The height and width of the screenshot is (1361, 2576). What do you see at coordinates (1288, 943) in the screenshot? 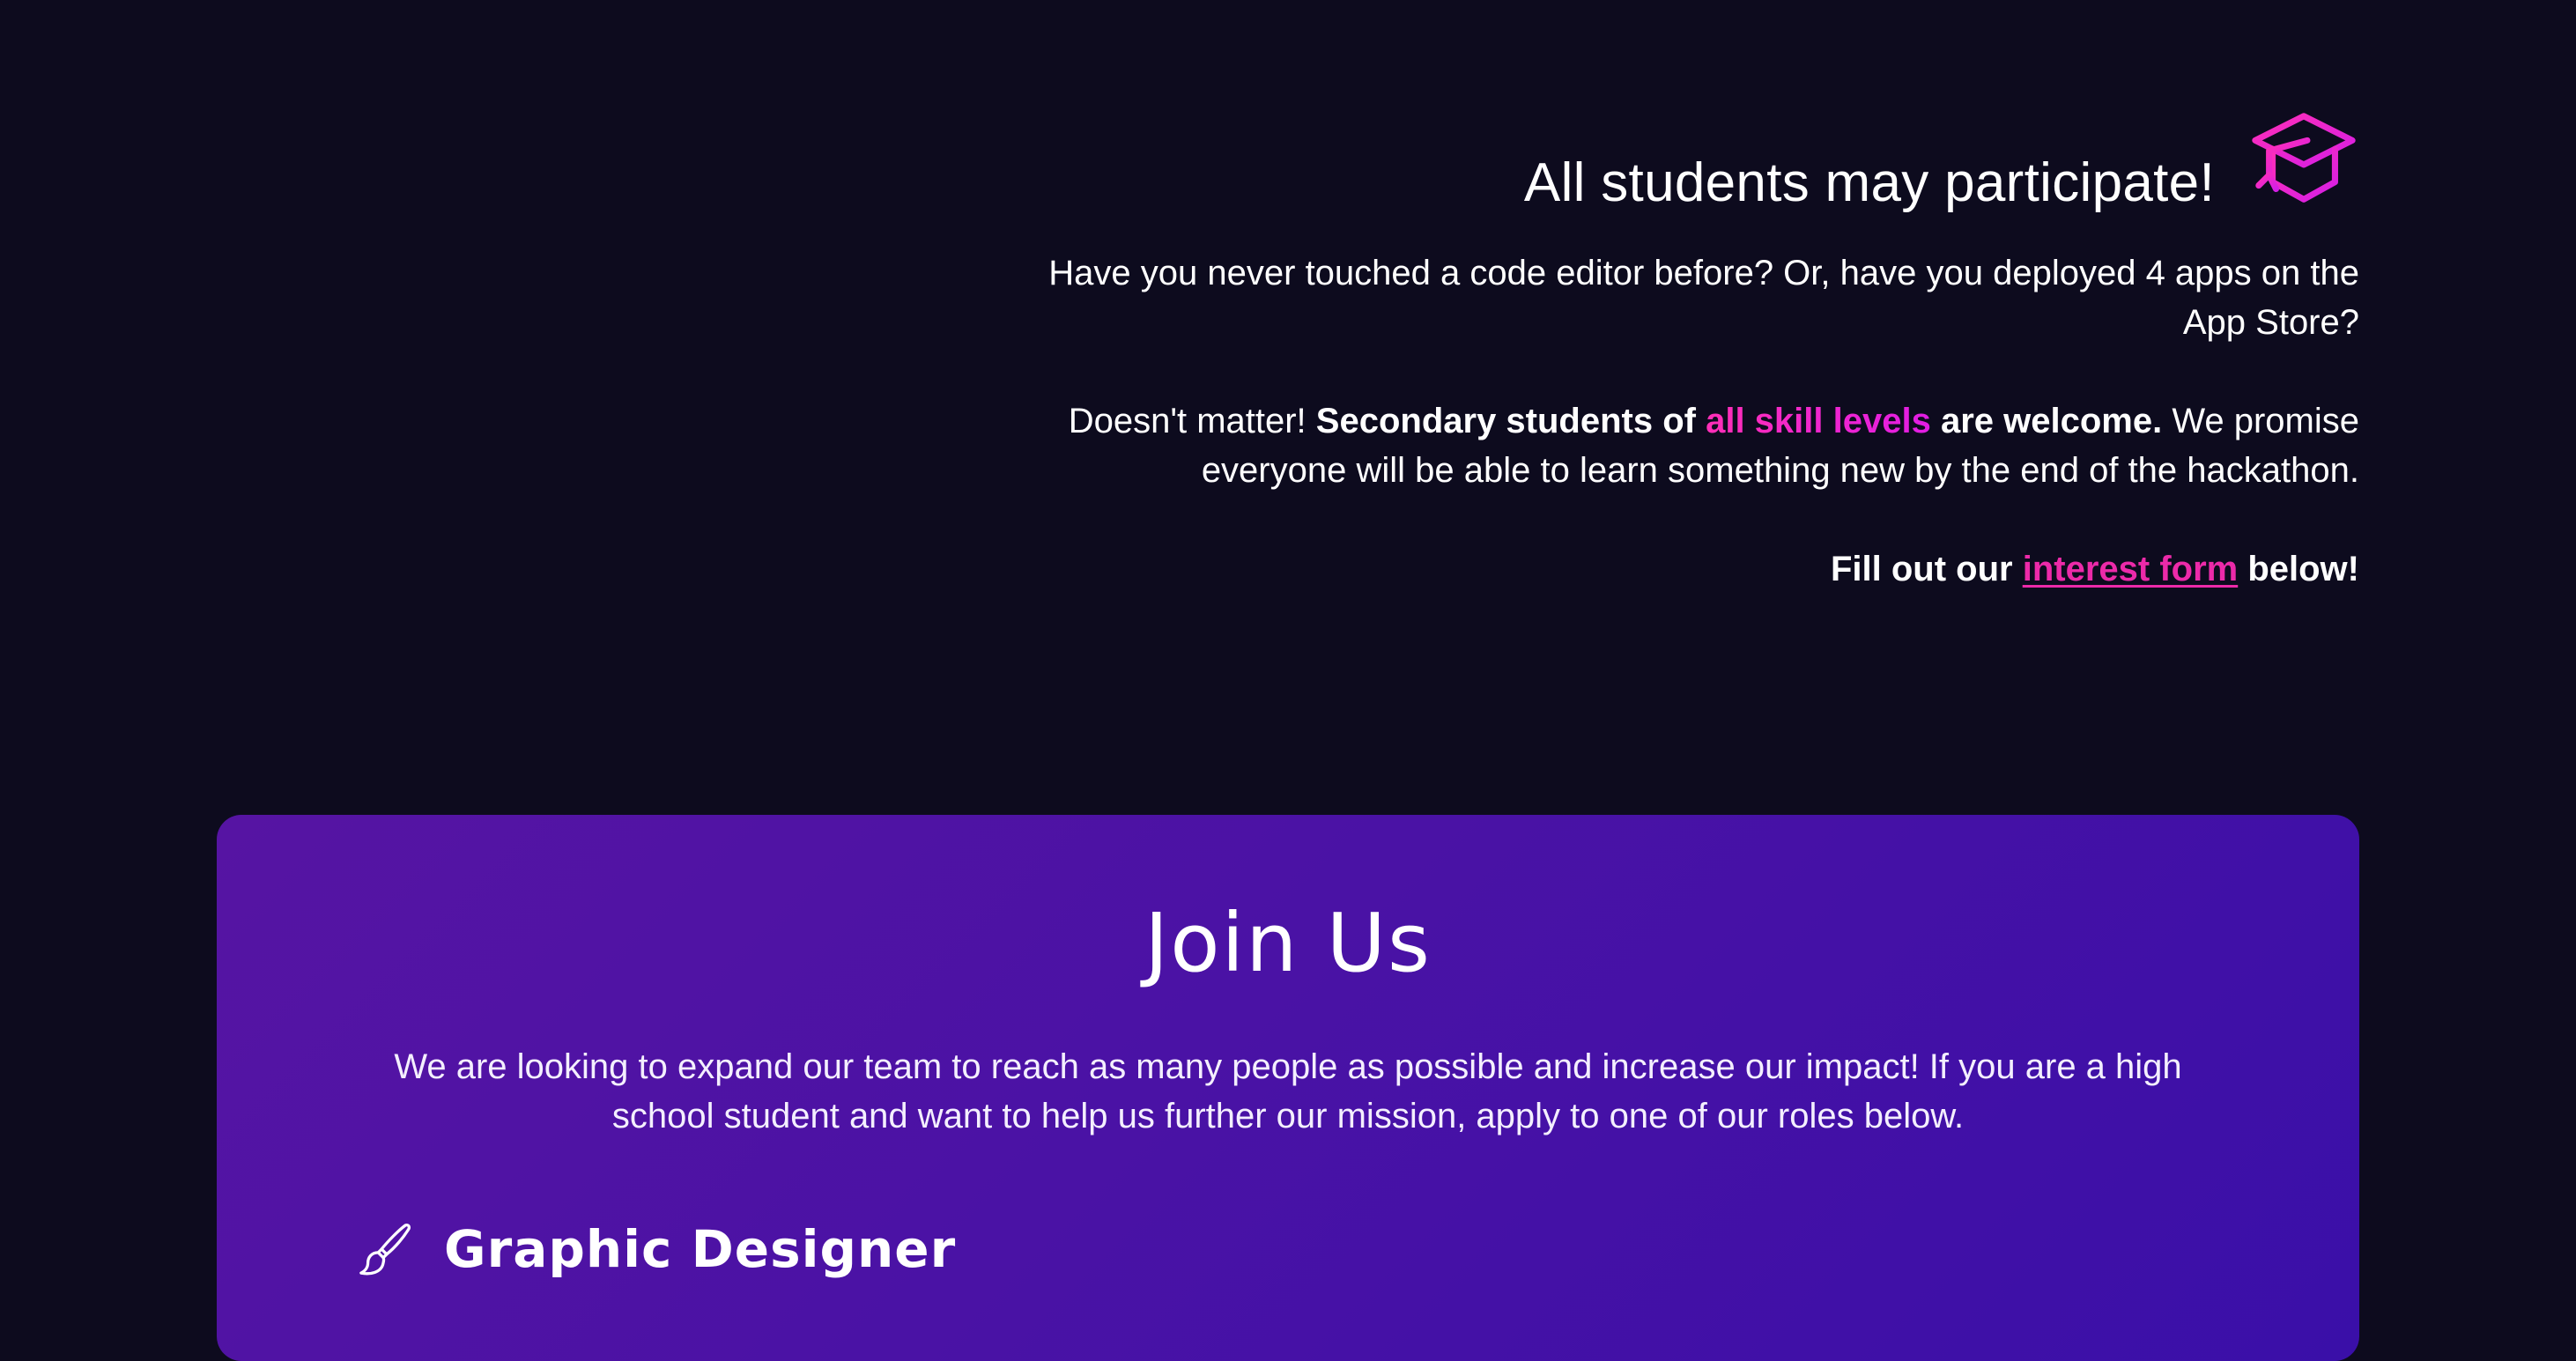
I see `join-us-title: Join Us` at bounding box center [1288, 943].